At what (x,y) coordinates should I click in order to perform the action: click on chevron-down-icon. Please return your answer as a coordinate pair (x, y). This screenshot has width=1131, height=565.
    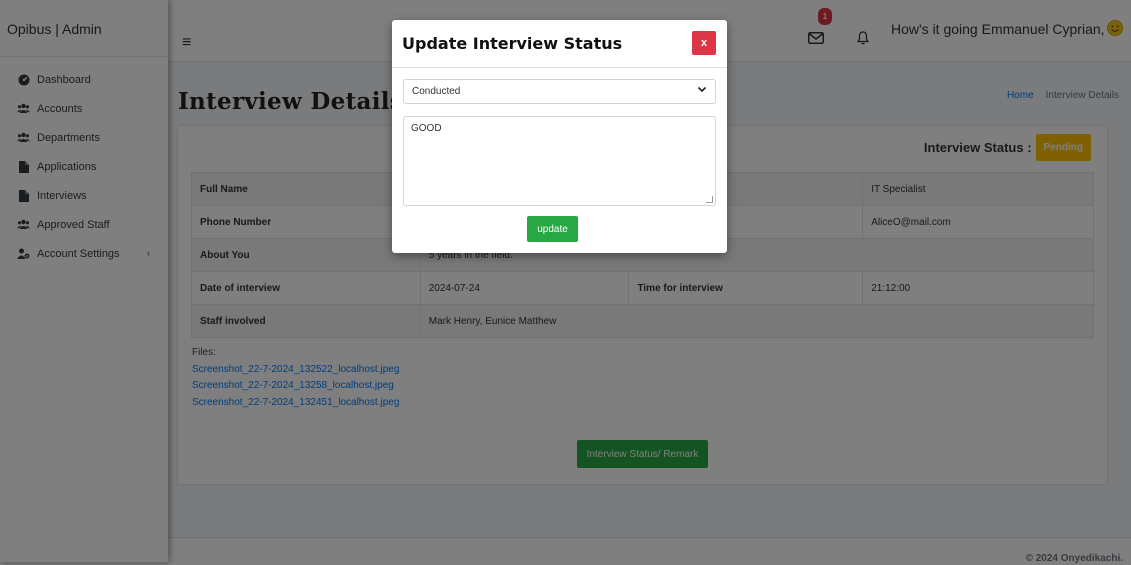
    Looking at the image, I should click on (702, 90).